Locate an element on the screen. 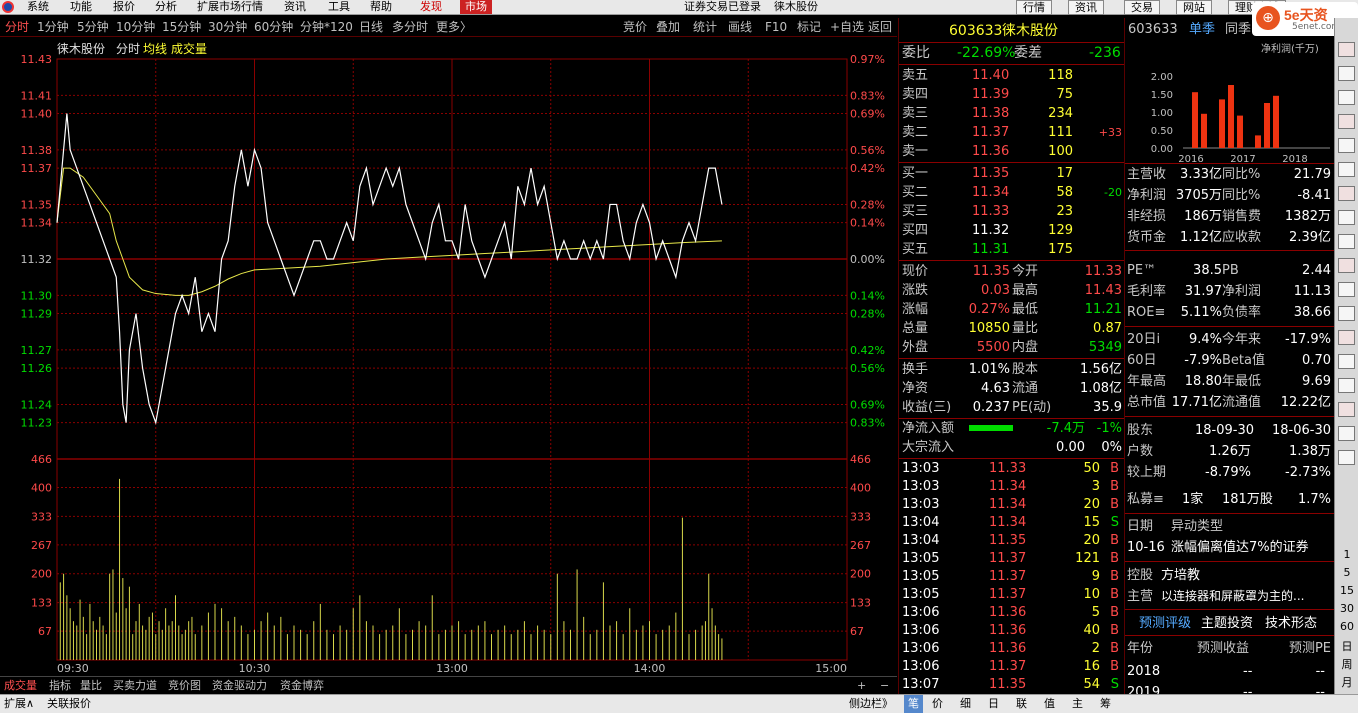 The width and height of the screenshot is (1358, 713). layers-icon is located at coordinates (1346, 337).